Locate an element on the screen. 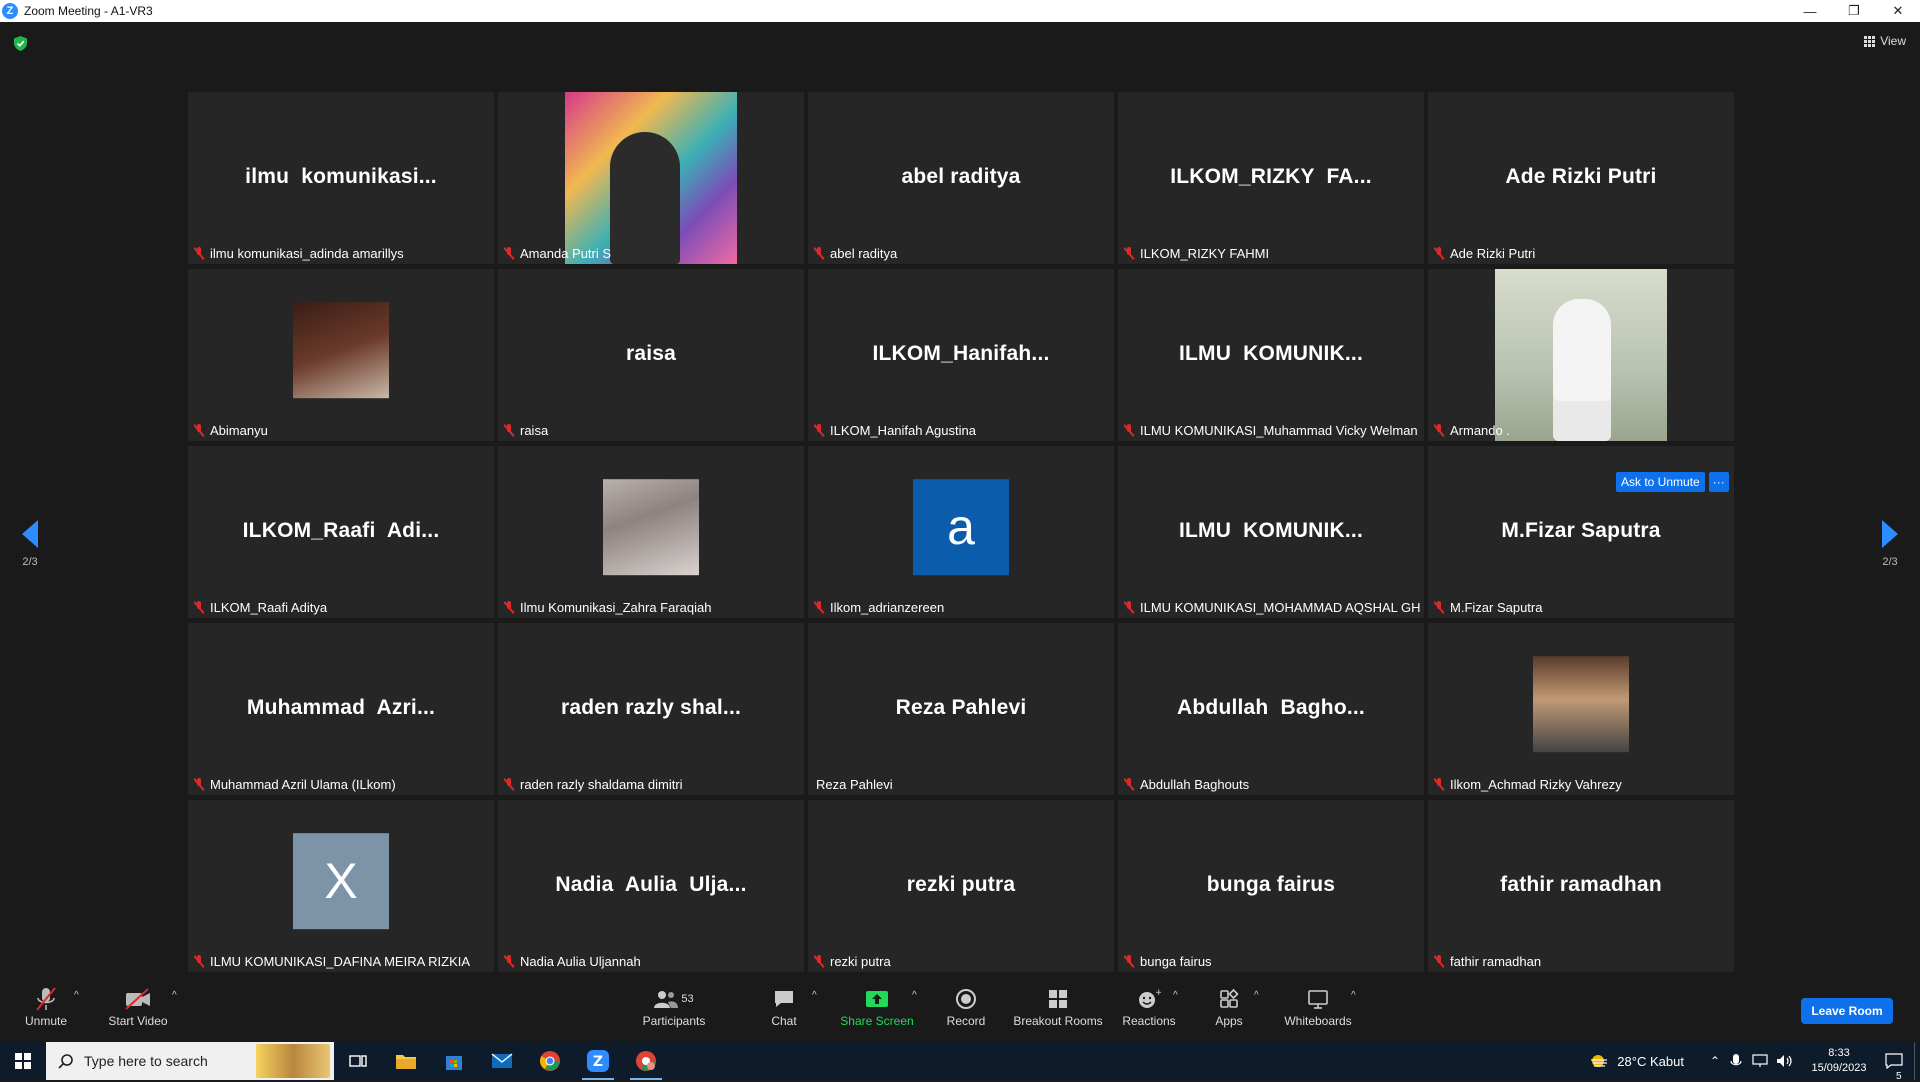 The image size is (1920, 1082). chrome-button is located at coordinates (550, 1061).